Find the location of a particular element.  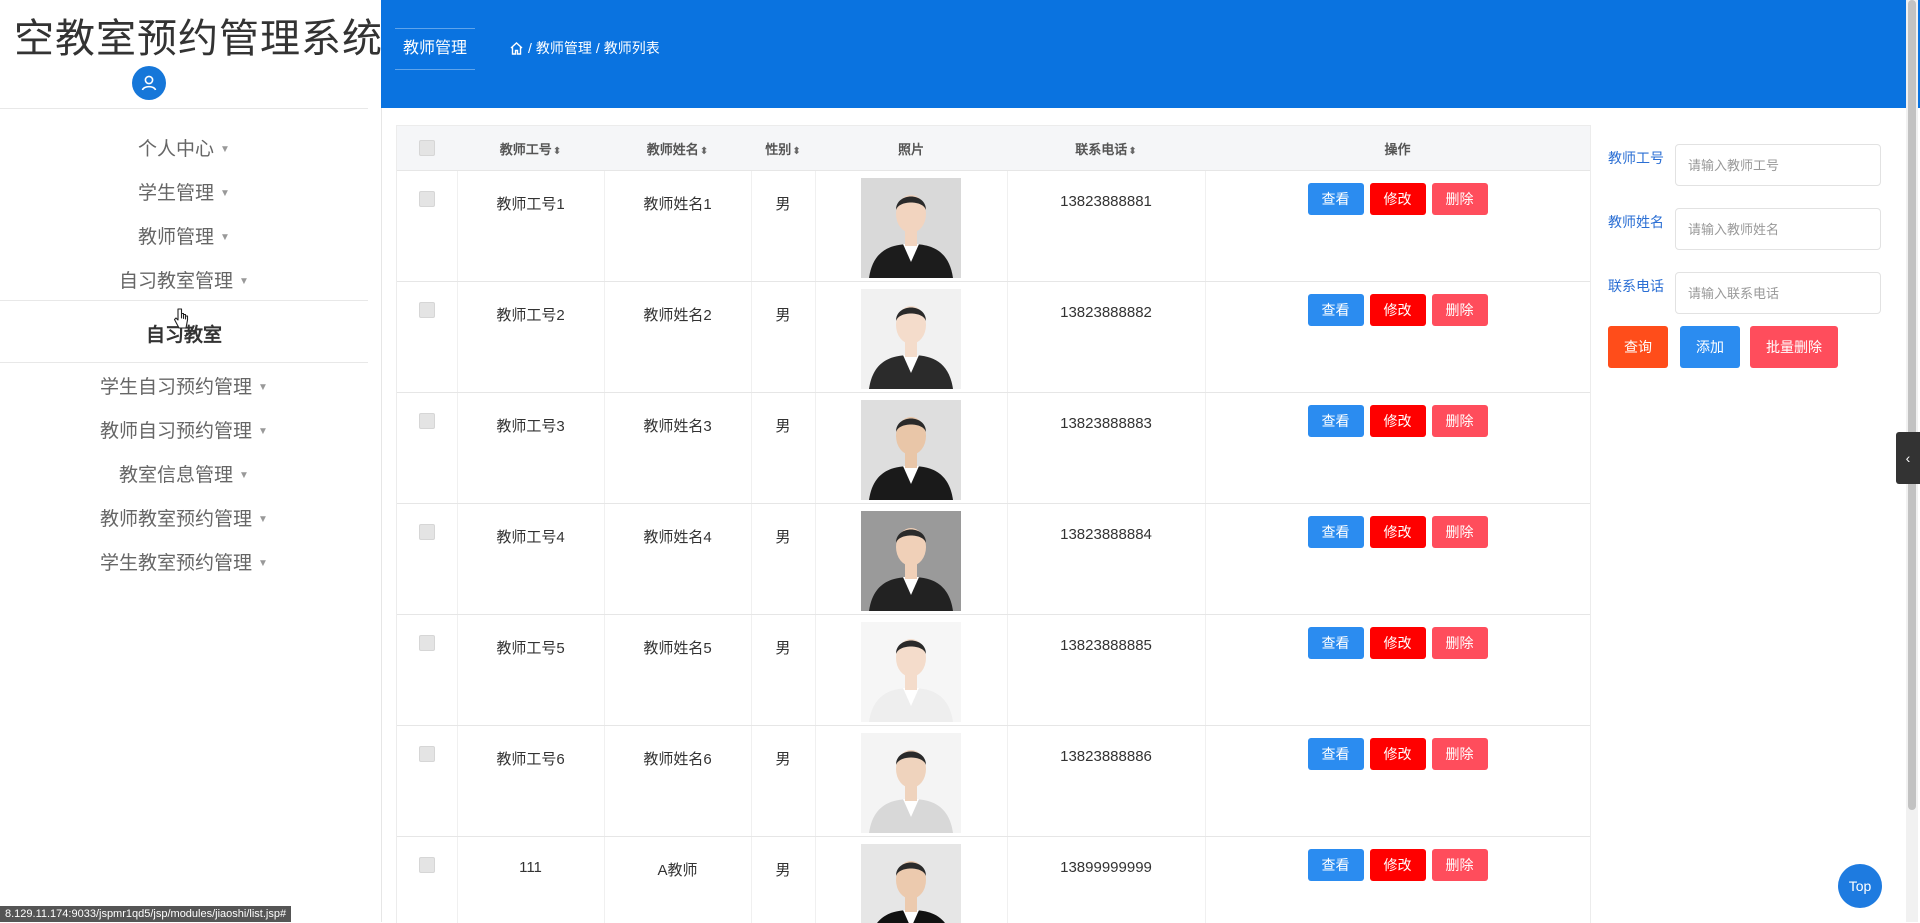

sidebar-item-teacher-study-booking: 教师自习预约管理▼ is located at coordinates (184, 429).